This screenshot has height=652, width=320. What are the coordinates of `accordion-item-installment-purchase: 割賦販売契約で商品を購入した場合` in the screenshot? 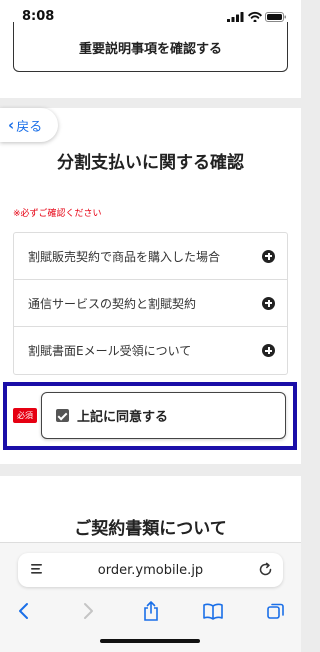 It's located at (150, 256).